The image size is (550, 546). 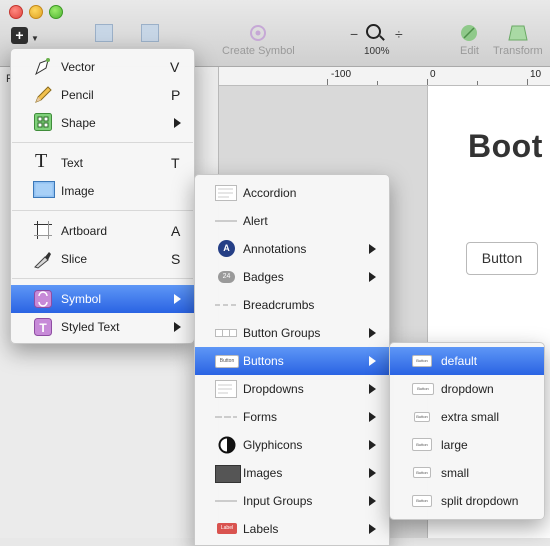 What do you see at coordinates (263, 361) in the screenshot?
I see `menu-item-label: Buttons` at bounding box center [263, 361].